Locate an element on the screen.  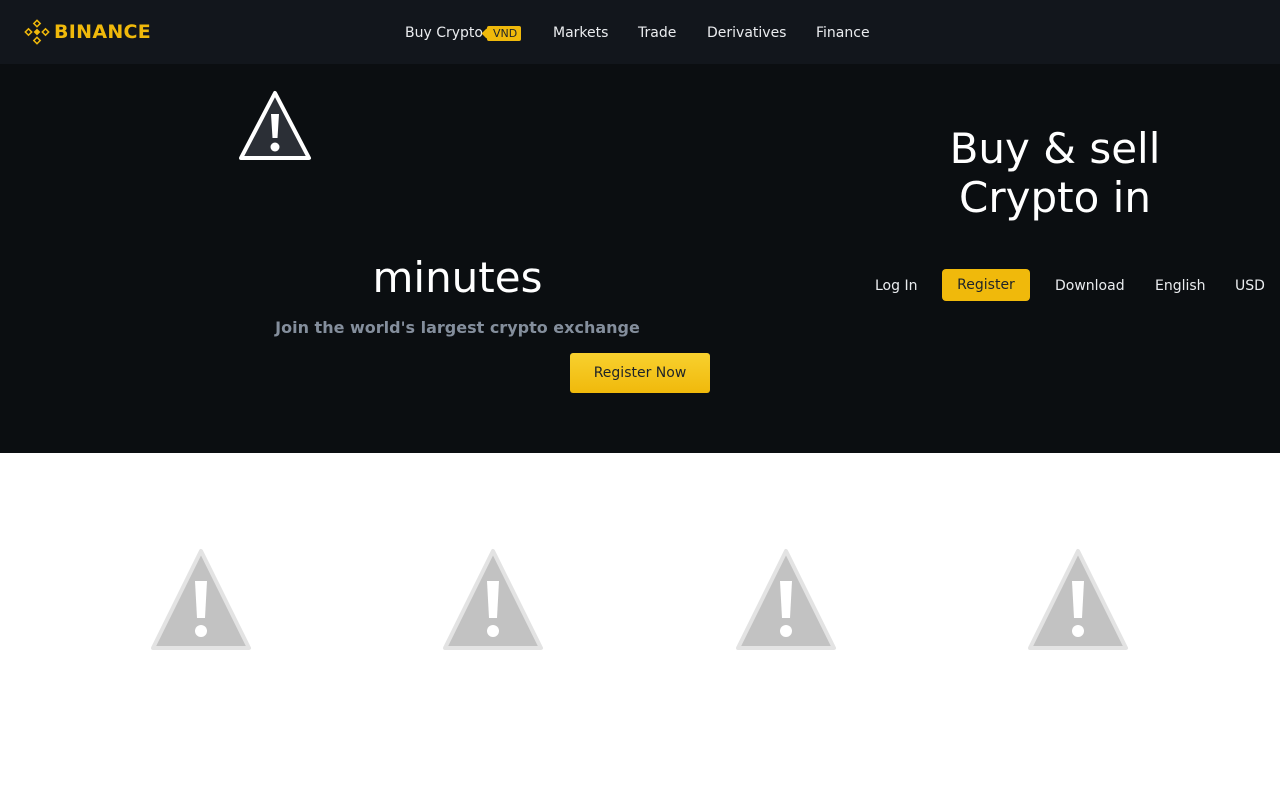
register-now-button: Register Now is located at coordinates (640, 373).